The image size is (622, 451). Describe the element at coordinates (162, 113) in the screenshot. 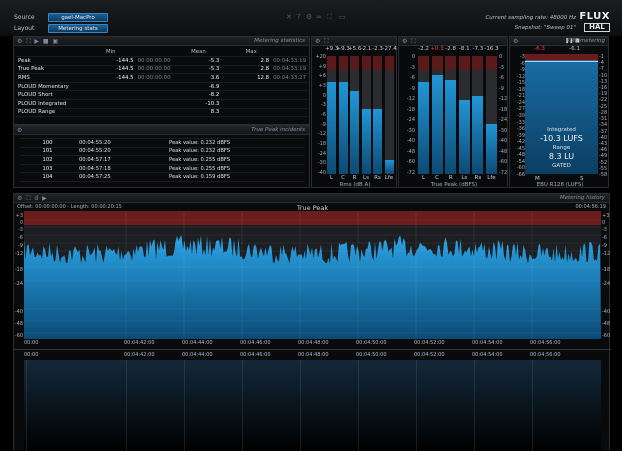

I see `stats-row: PLOUD Range 8.3` at that location.